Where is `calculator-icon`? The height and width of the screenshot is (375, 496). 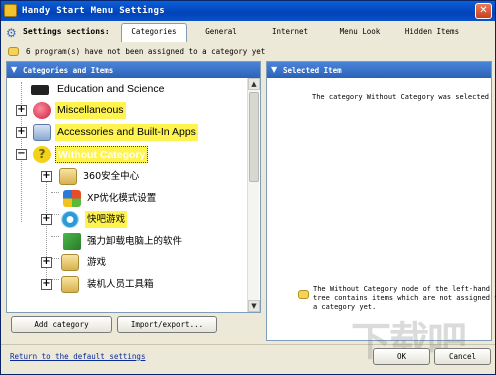
calculator-icon is located at coordinates (42, 132).